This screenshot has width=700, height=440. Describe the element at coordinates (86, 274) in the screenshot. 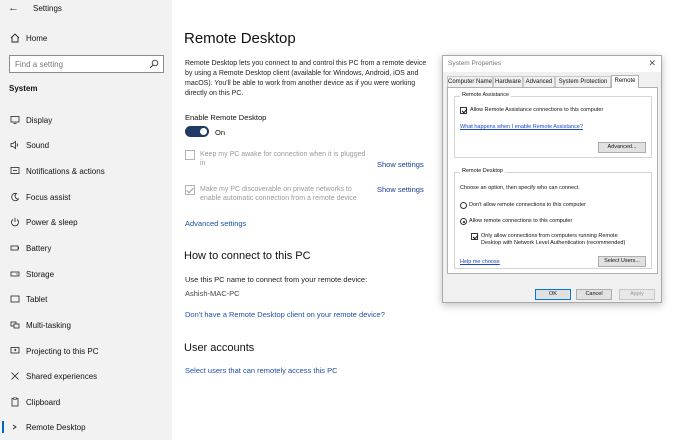

I see `sidebar-item-storage: Storage` at that location.